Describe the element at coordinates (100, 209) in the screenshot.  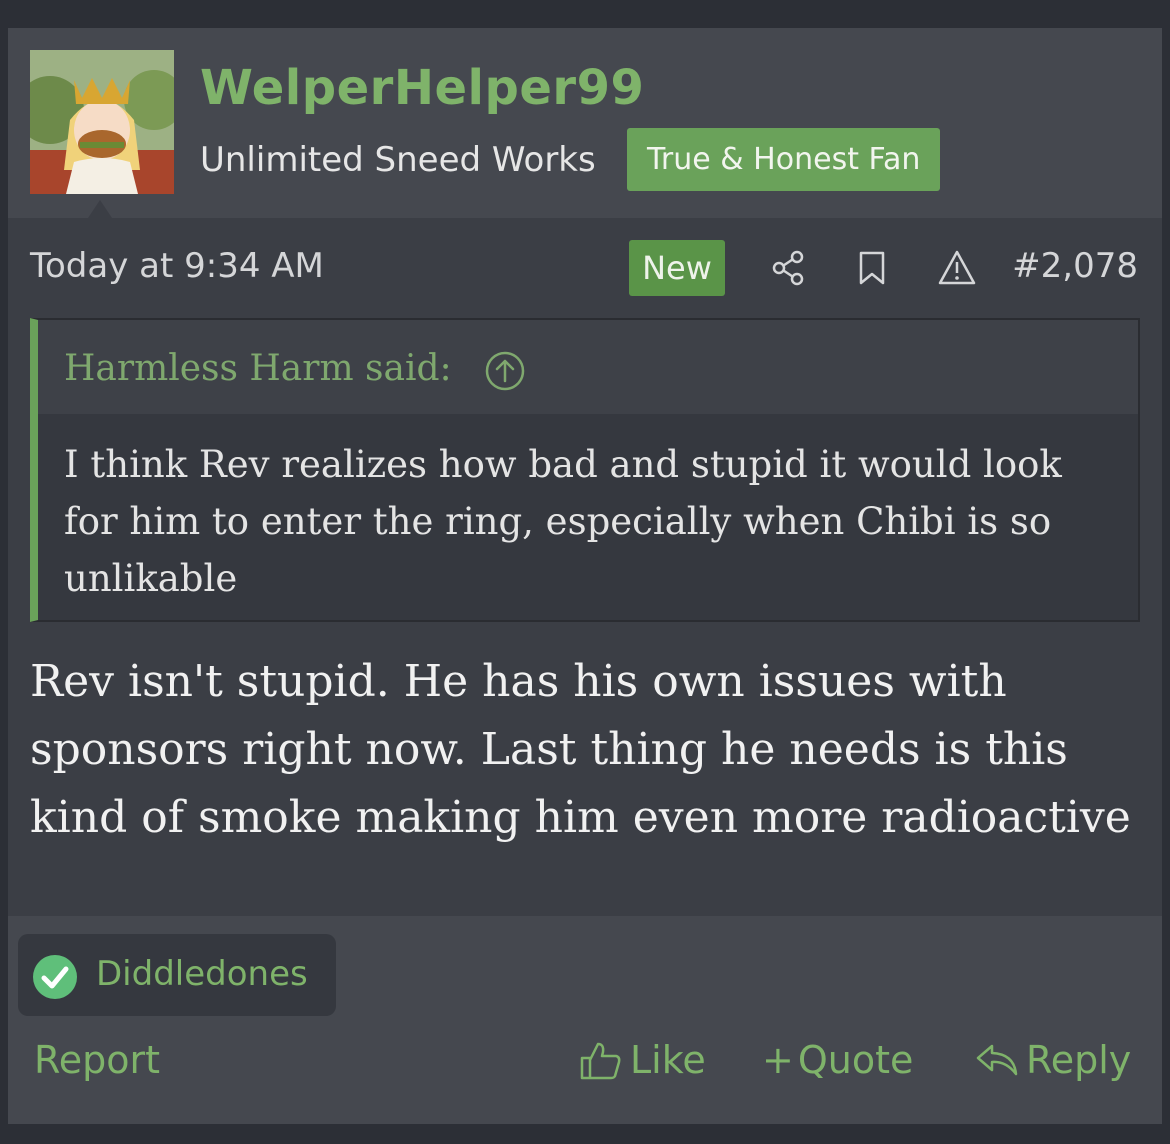
I see `avatar-pointer` at that location.